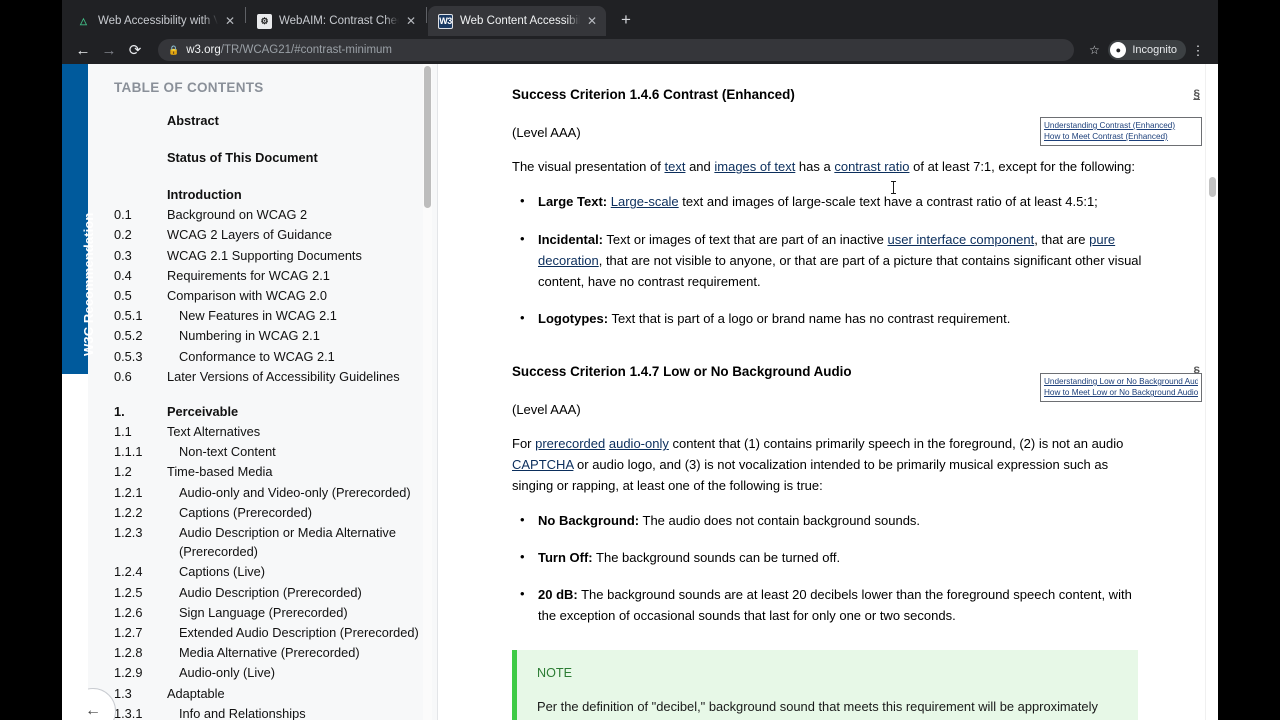  Describe the element at coordinates (123, 693) in the screenshot. I see `toc-item-number: 1.3` at that location.